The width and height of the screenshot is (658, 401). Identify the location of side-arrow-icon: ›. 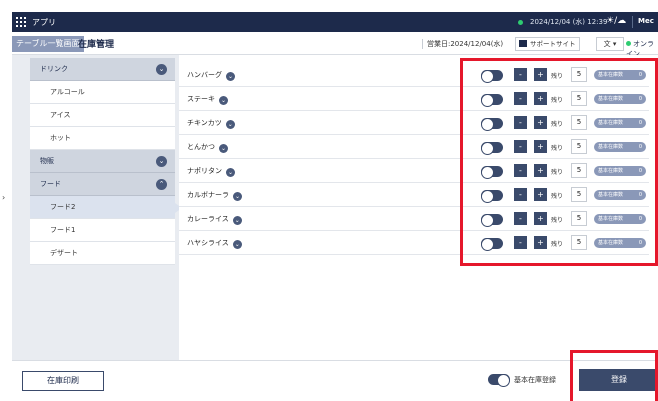
(4, 197).